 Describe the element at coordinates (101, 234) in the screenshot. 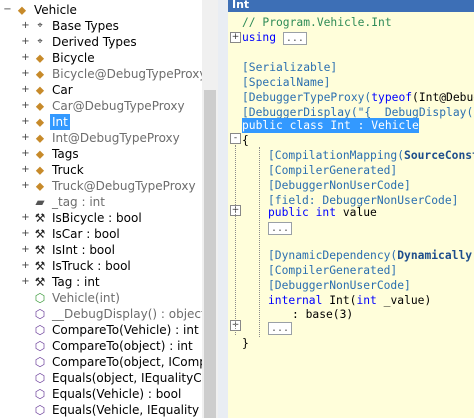

I see `tree-item: + ⚒ IsCar : bool` at that location.